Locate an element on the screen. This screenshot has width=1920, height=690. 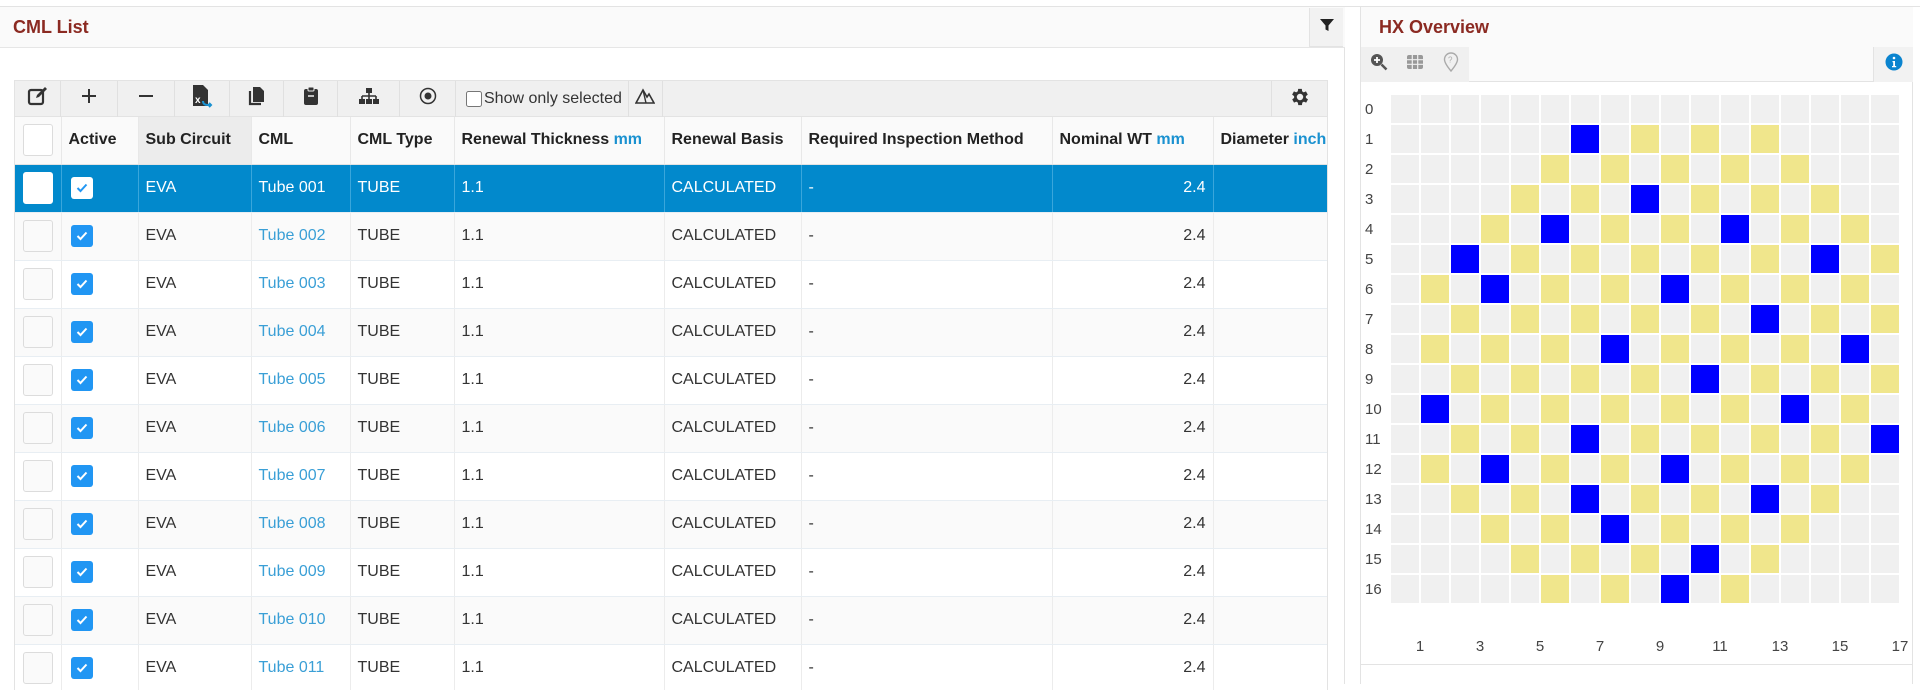
table-row: EVA Tube 006 TUBE 1.1 CALCULATED -2.4 is located at coordinates (671, 428).